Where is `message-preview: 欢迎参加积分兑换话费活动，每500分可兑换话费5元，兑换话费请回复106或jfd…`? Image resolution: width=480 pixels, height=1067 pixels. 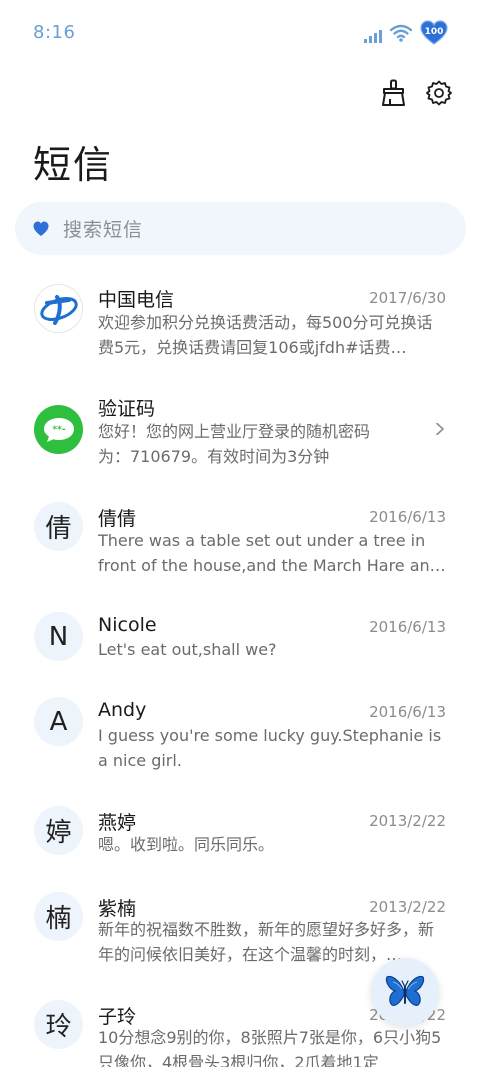 message-preview: 欢迎参加积分兑换话费活动，每500分可兑换话费5元，兑换话费请回复106或jfd… is located at coordinates (265, 335).